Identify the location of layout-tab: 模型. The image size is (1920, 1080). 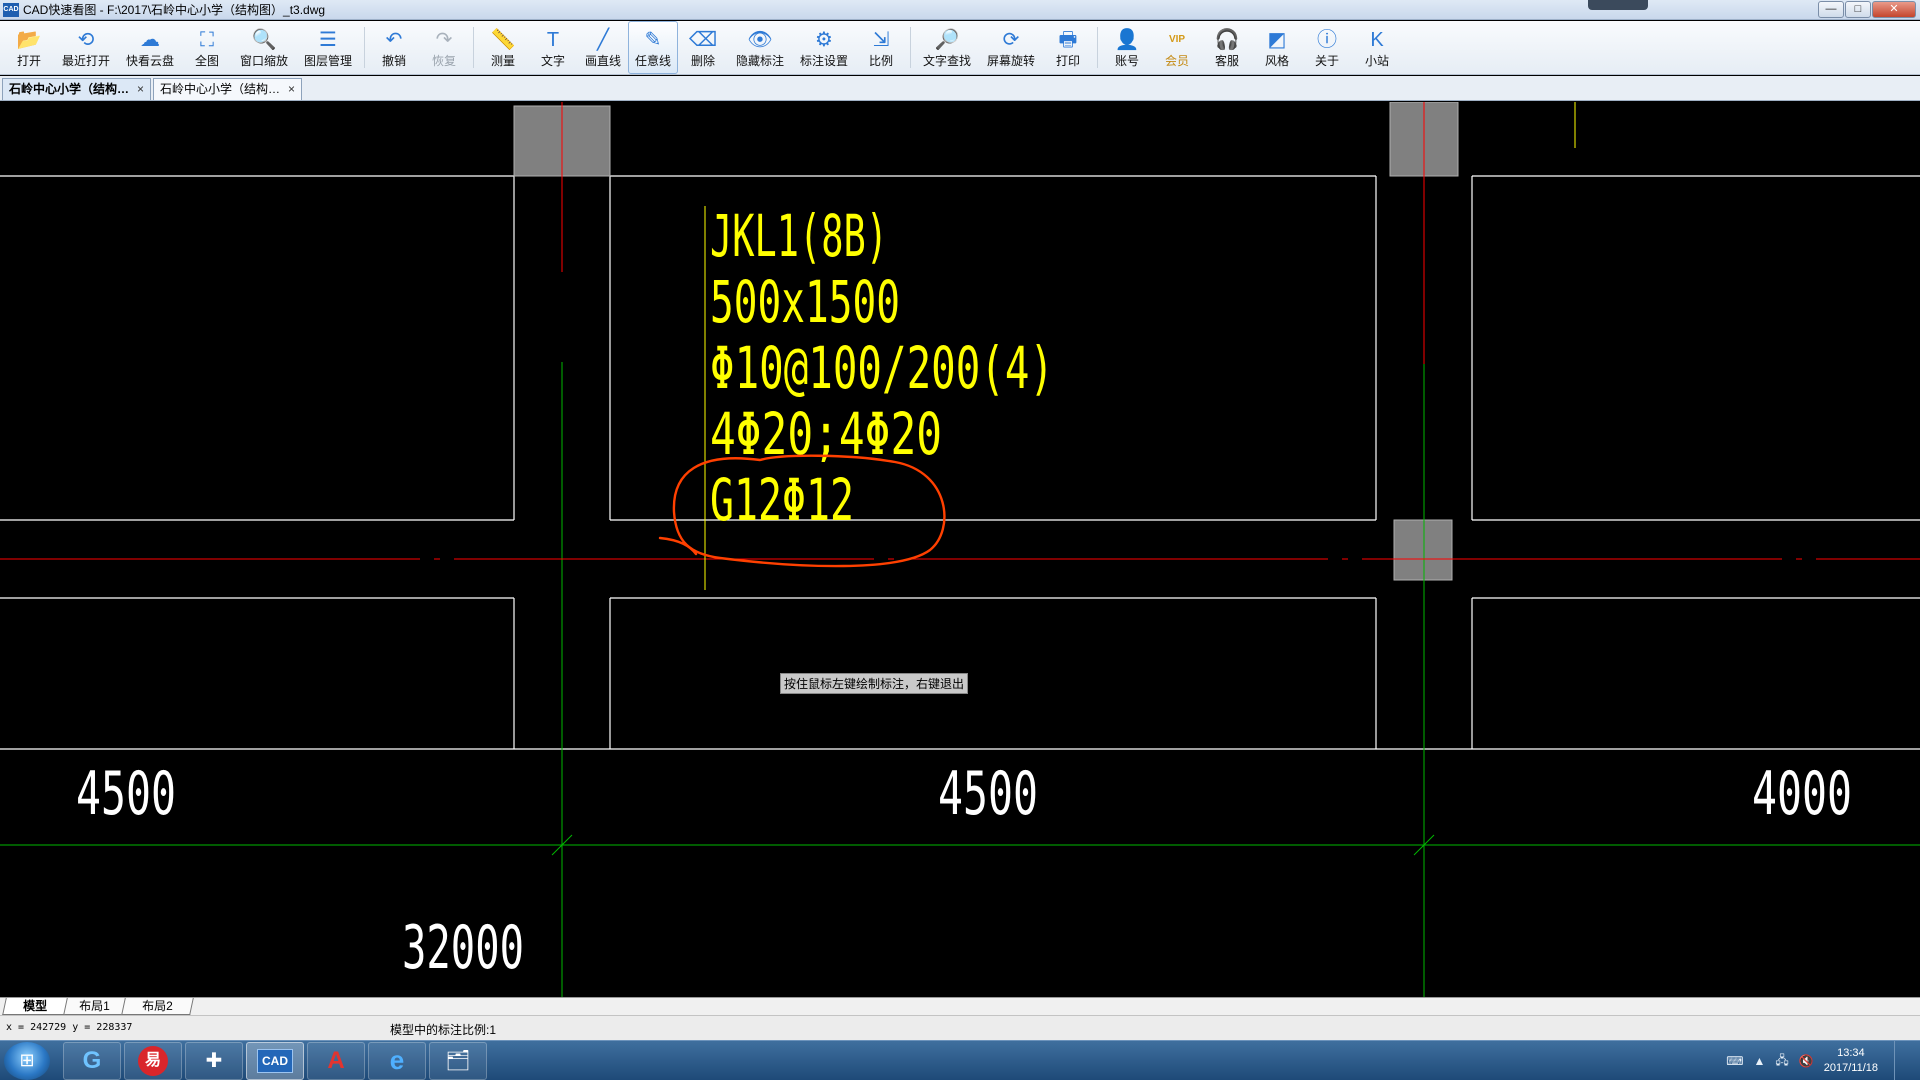
(35, 1006).